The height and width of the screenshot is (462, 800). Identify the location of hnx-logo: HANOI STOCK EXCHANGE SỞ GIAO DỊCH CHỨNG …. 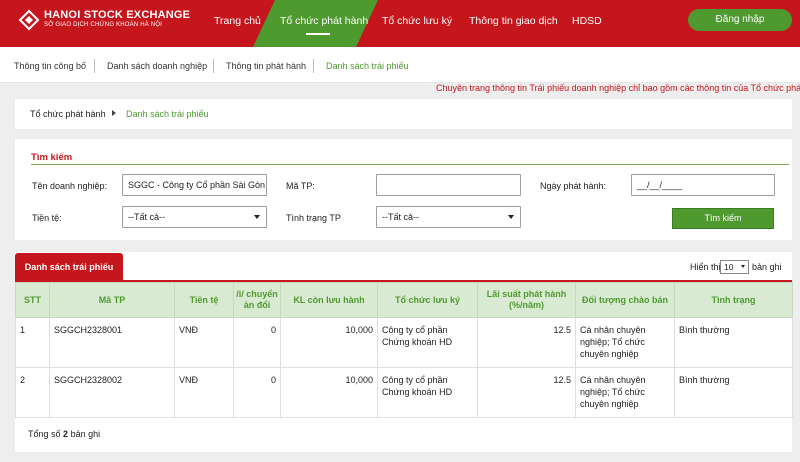
(104, 24).